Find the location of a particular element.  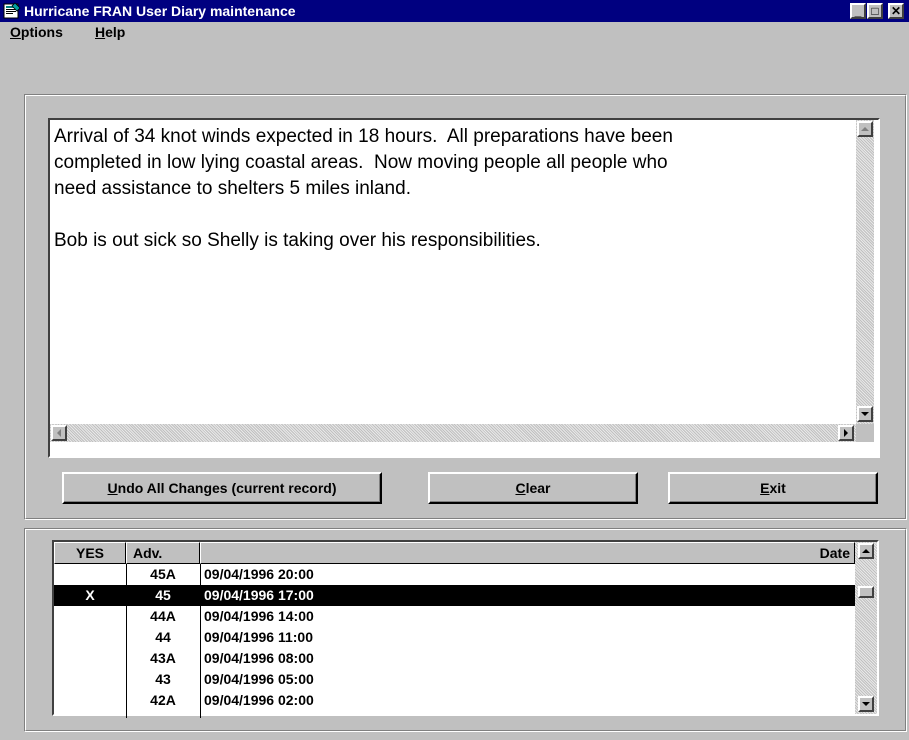

cell-adv: 43 is located at coordinates (163, 679).